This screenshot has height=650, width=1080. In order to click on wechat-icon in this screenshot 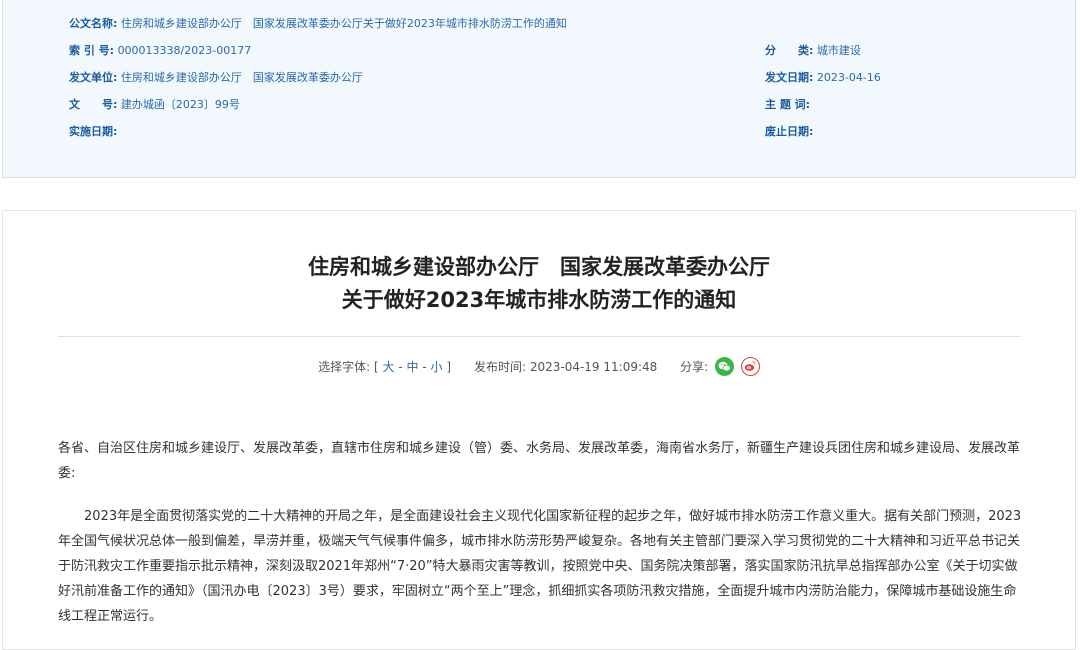, I will do `click(725, 366)`.